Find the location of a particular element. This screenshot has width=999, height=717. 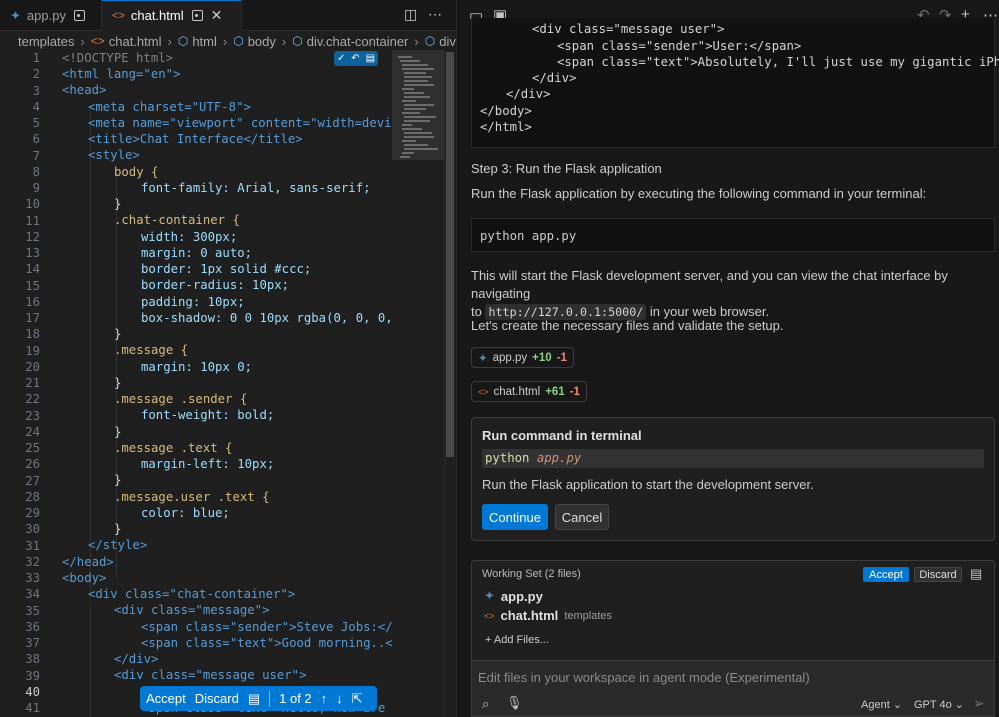

command-block: python app.py is located at coordinates (733, 235).